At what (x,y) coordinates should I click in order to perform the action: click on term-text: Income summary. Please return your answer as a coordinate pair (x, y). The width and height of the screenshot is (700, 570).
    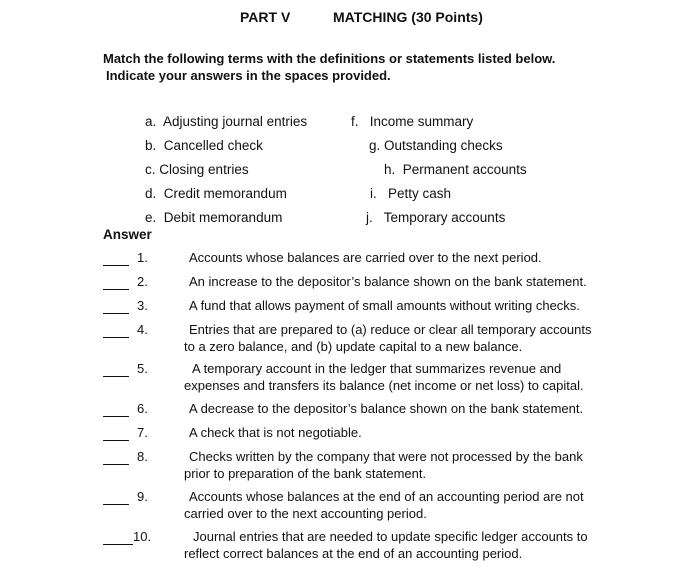
    Looking at the image, I should click on (421, 121).